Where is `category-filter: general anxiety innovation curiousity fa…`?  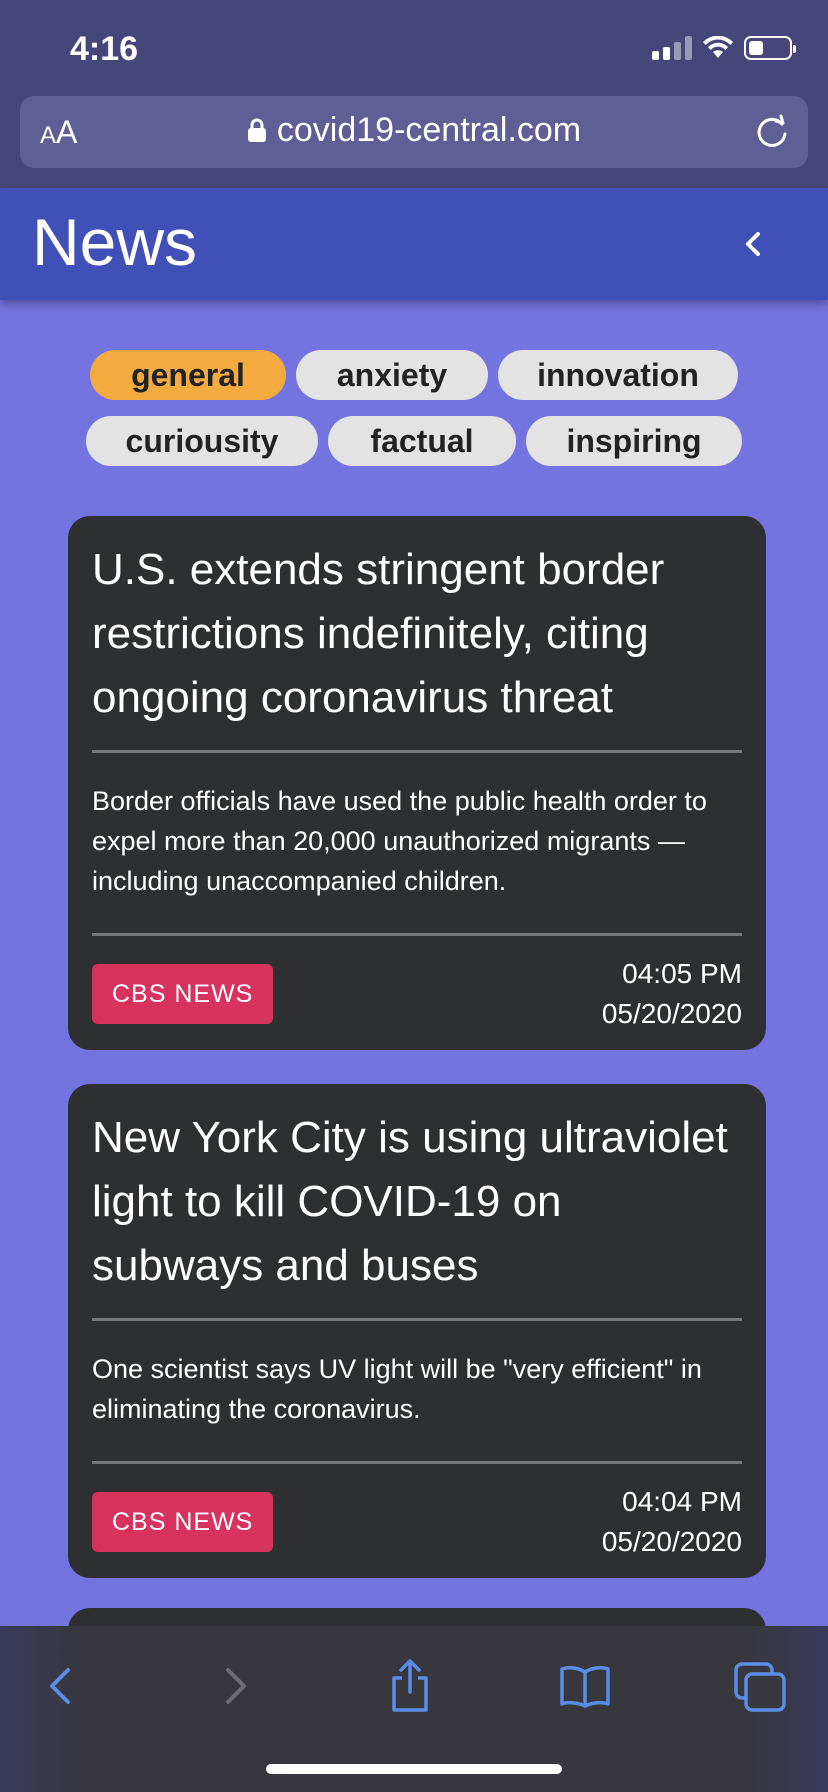
category-filter: general anxiety innovation curiousity fa… is located at coordinates (414, 416).